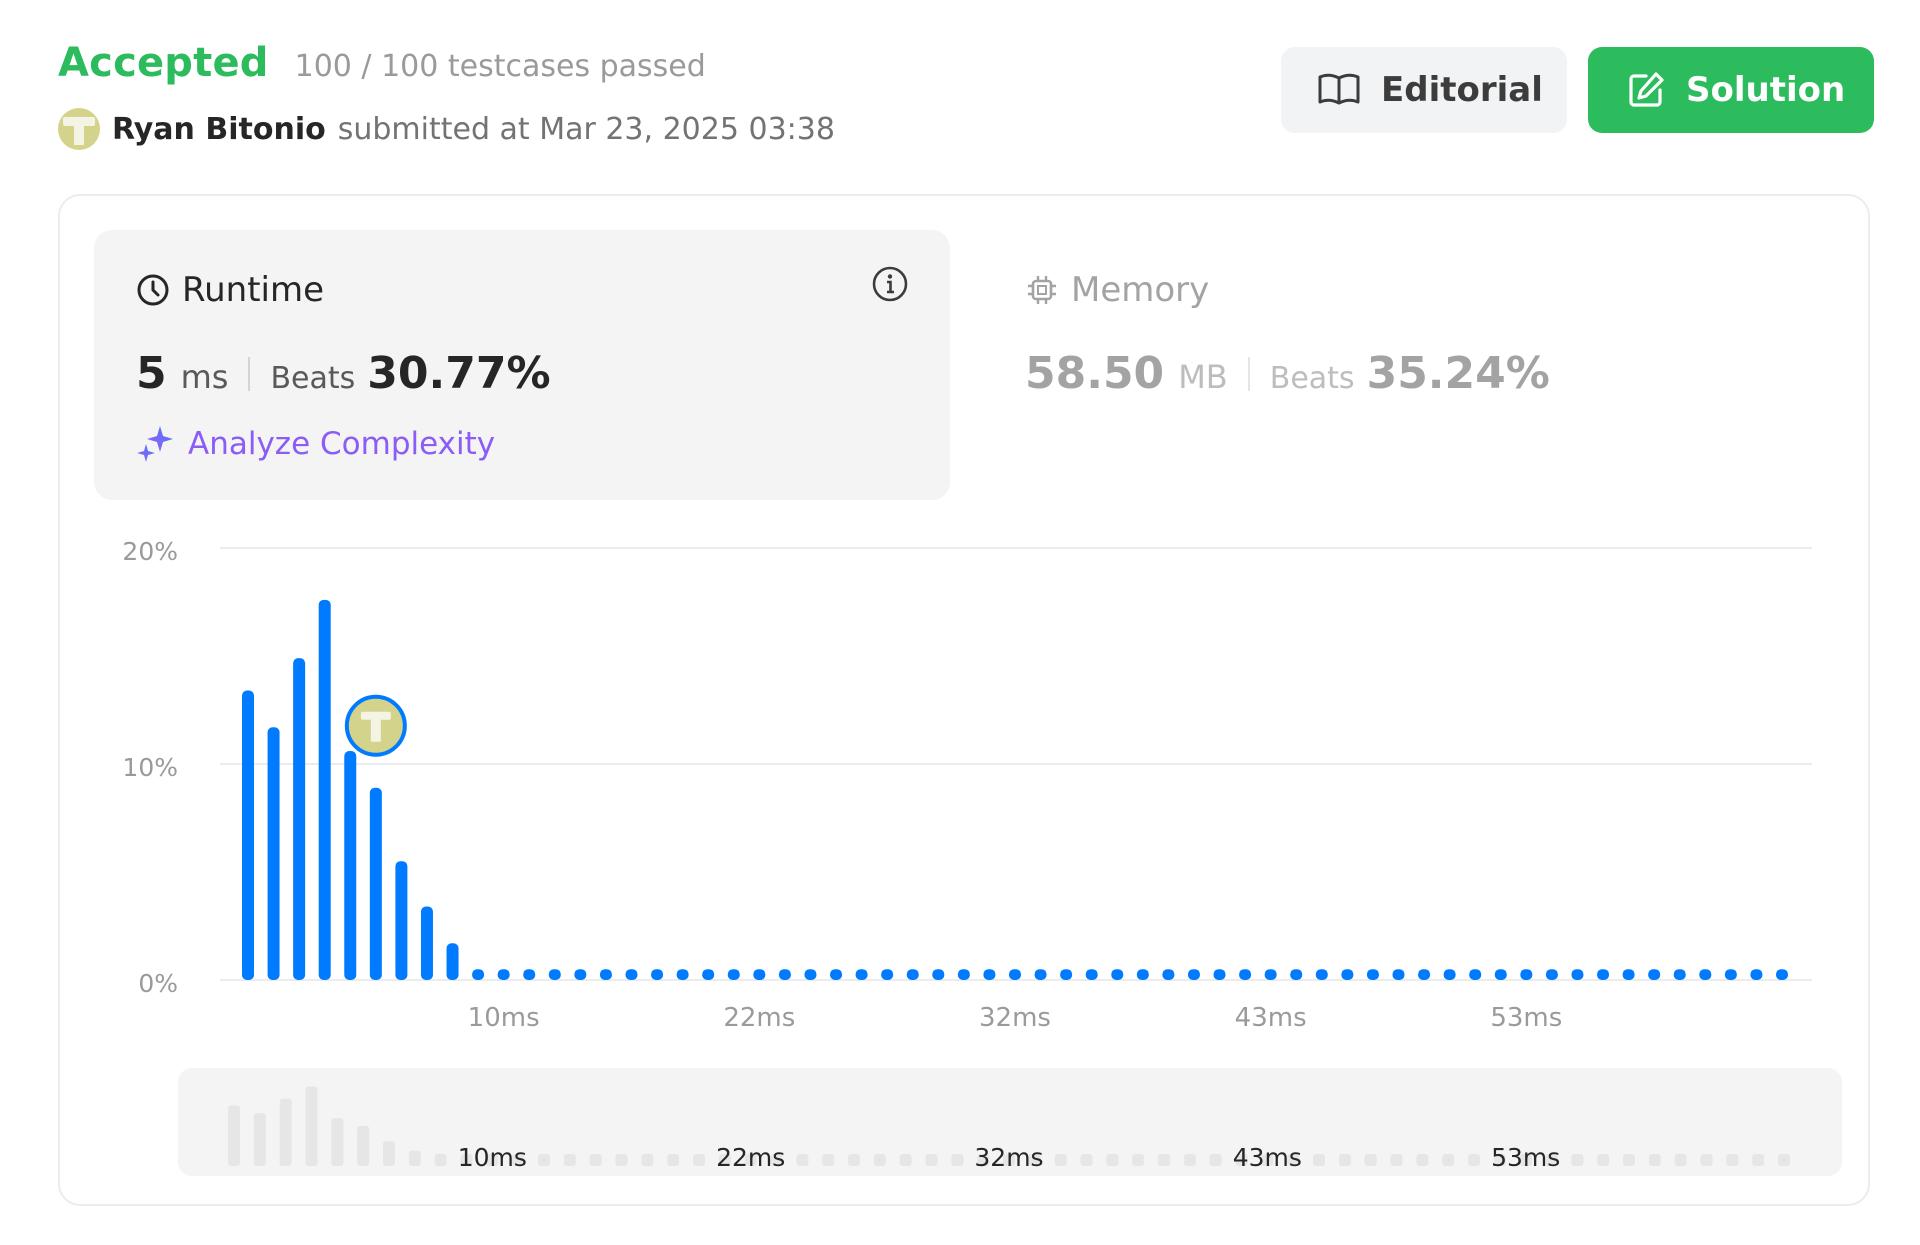  What do you see at coordinates (1646, 89) in the screenshot?
I see `edit-icon` at bounding box center [1646, 89].